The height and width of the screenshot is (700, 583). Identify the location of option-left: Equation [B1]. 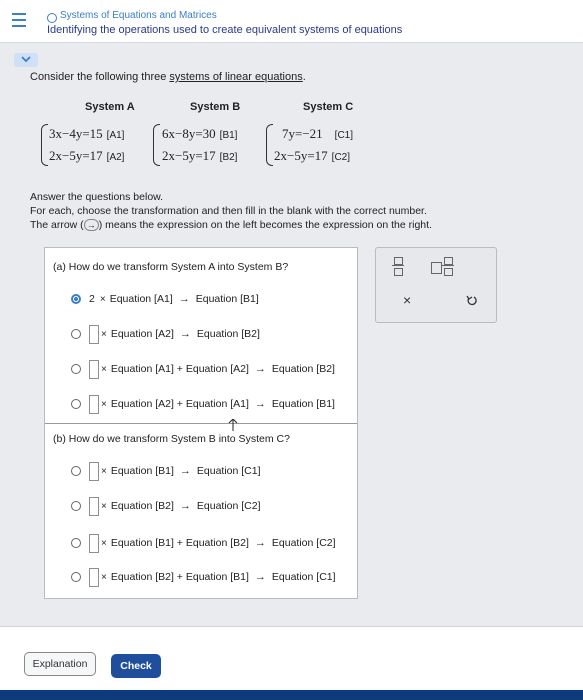
(142, 471).